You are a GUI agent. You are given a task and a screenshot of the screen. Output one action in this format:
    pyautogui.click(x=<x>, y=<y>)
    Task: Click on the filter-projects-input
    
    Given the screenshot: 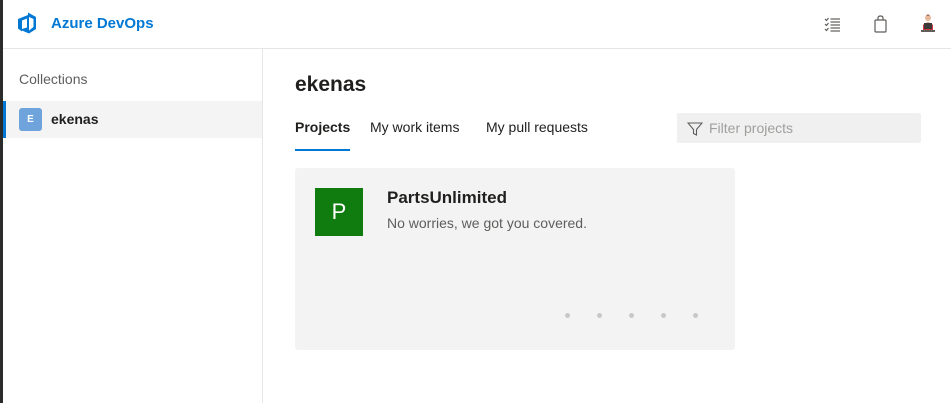 What is the action you would take?
    pyautogui.click(x=811, y=128)
    